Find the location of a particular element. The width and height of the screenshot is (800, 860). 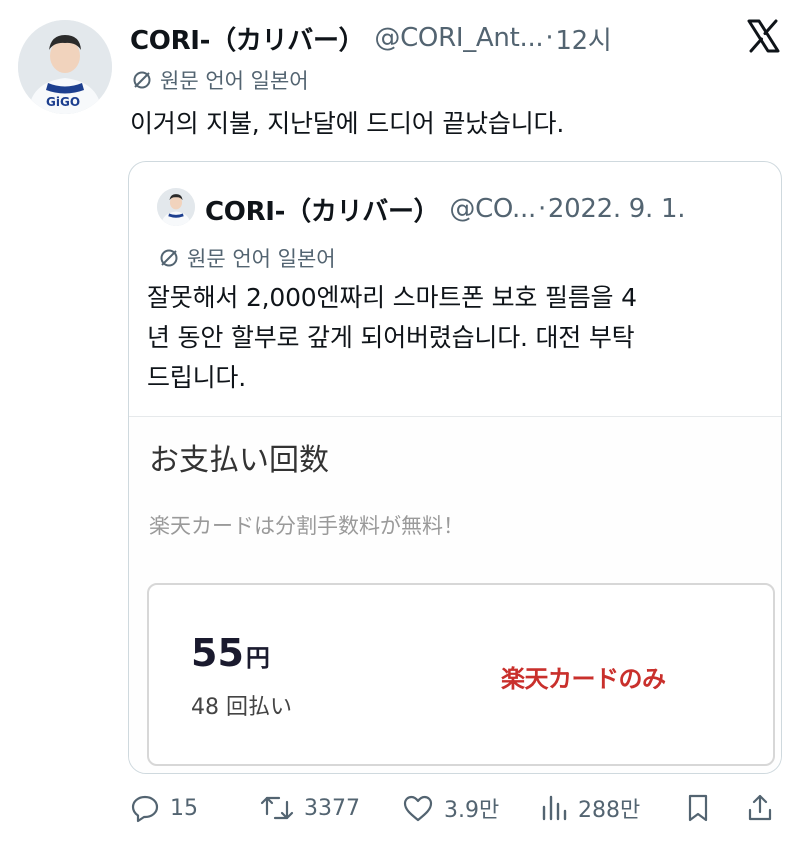

author-display-name: CORI-（カリバー） is located at coordinates (247, 38).